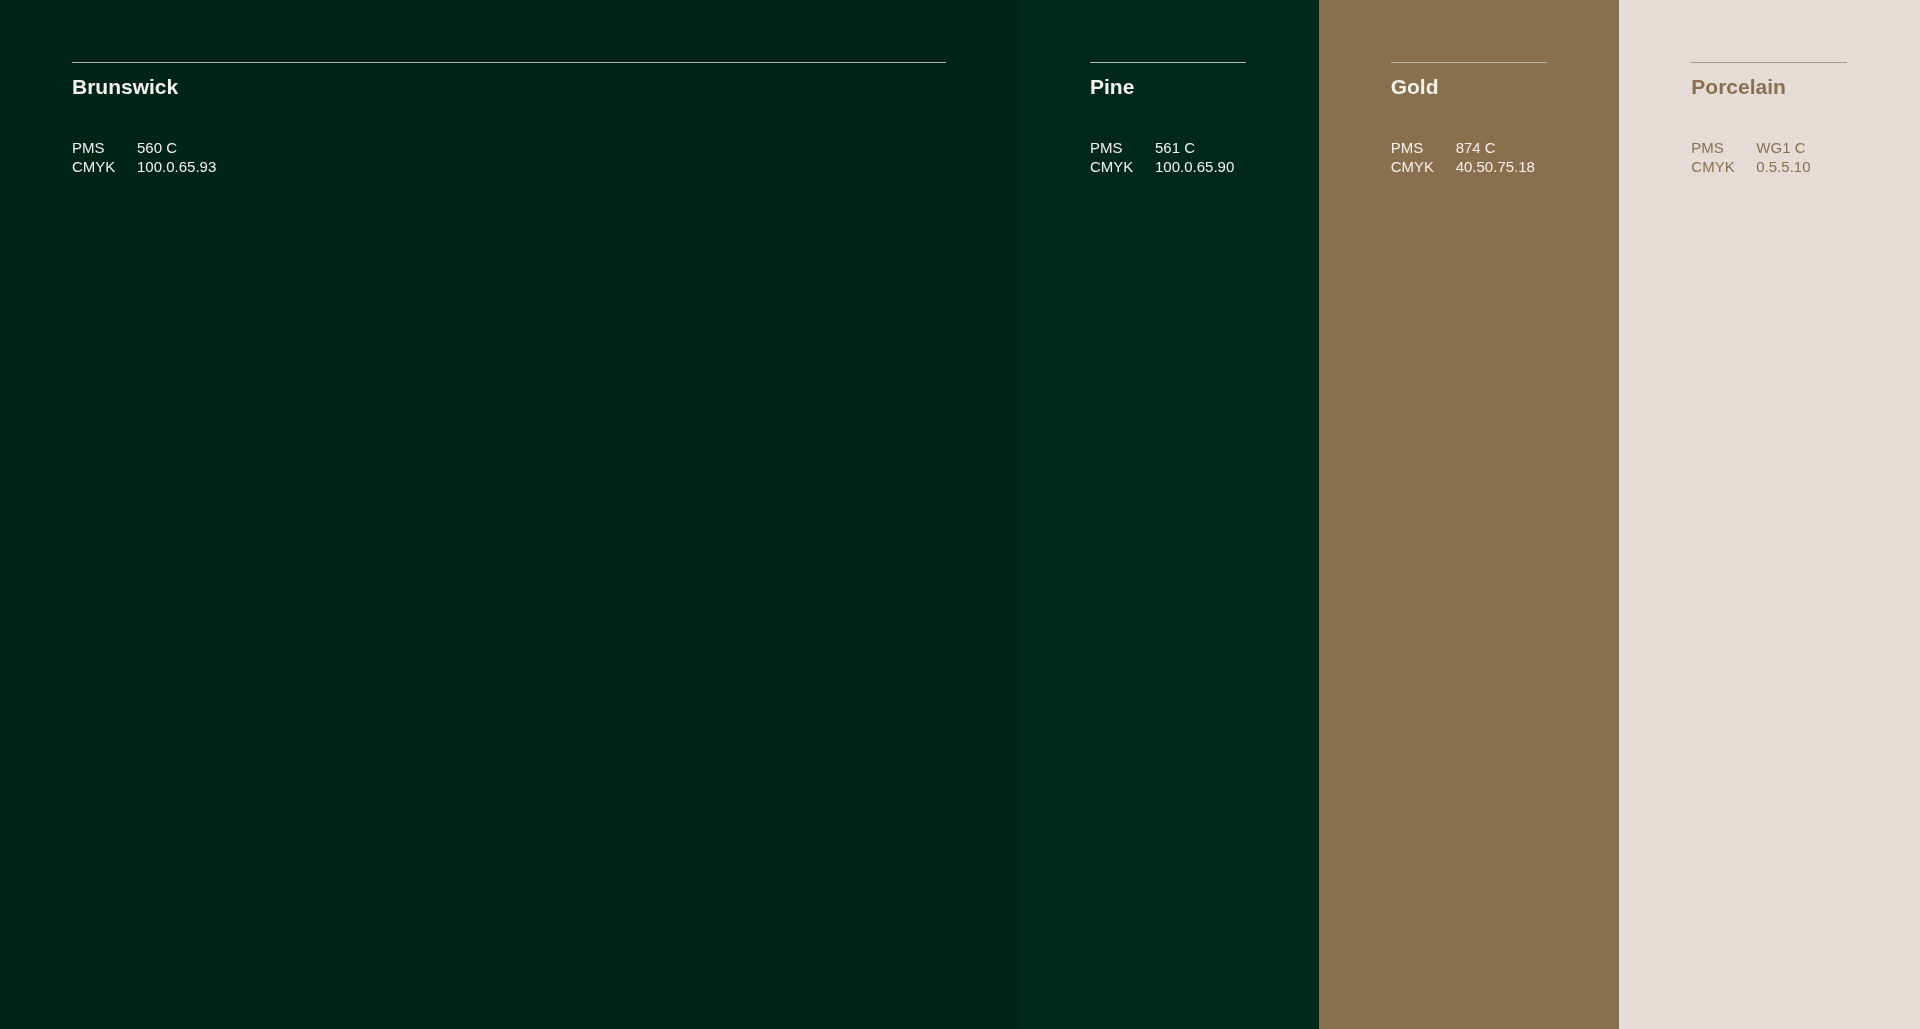 This screenshot has height=1029, width=1920. Describe the element at coordinates (125, 87) in the screenshot. I see `swatch-name: Brunswick` at that location.